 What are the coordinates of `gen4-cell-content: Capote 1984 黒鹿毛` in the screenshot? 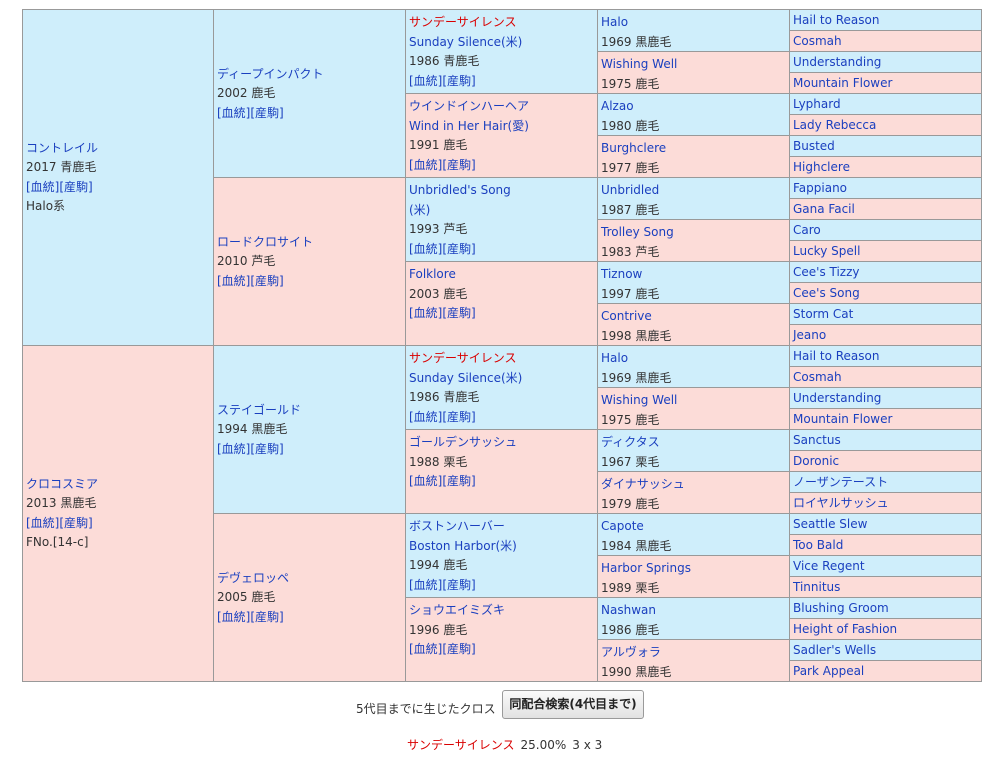 It's located at (694, 536).